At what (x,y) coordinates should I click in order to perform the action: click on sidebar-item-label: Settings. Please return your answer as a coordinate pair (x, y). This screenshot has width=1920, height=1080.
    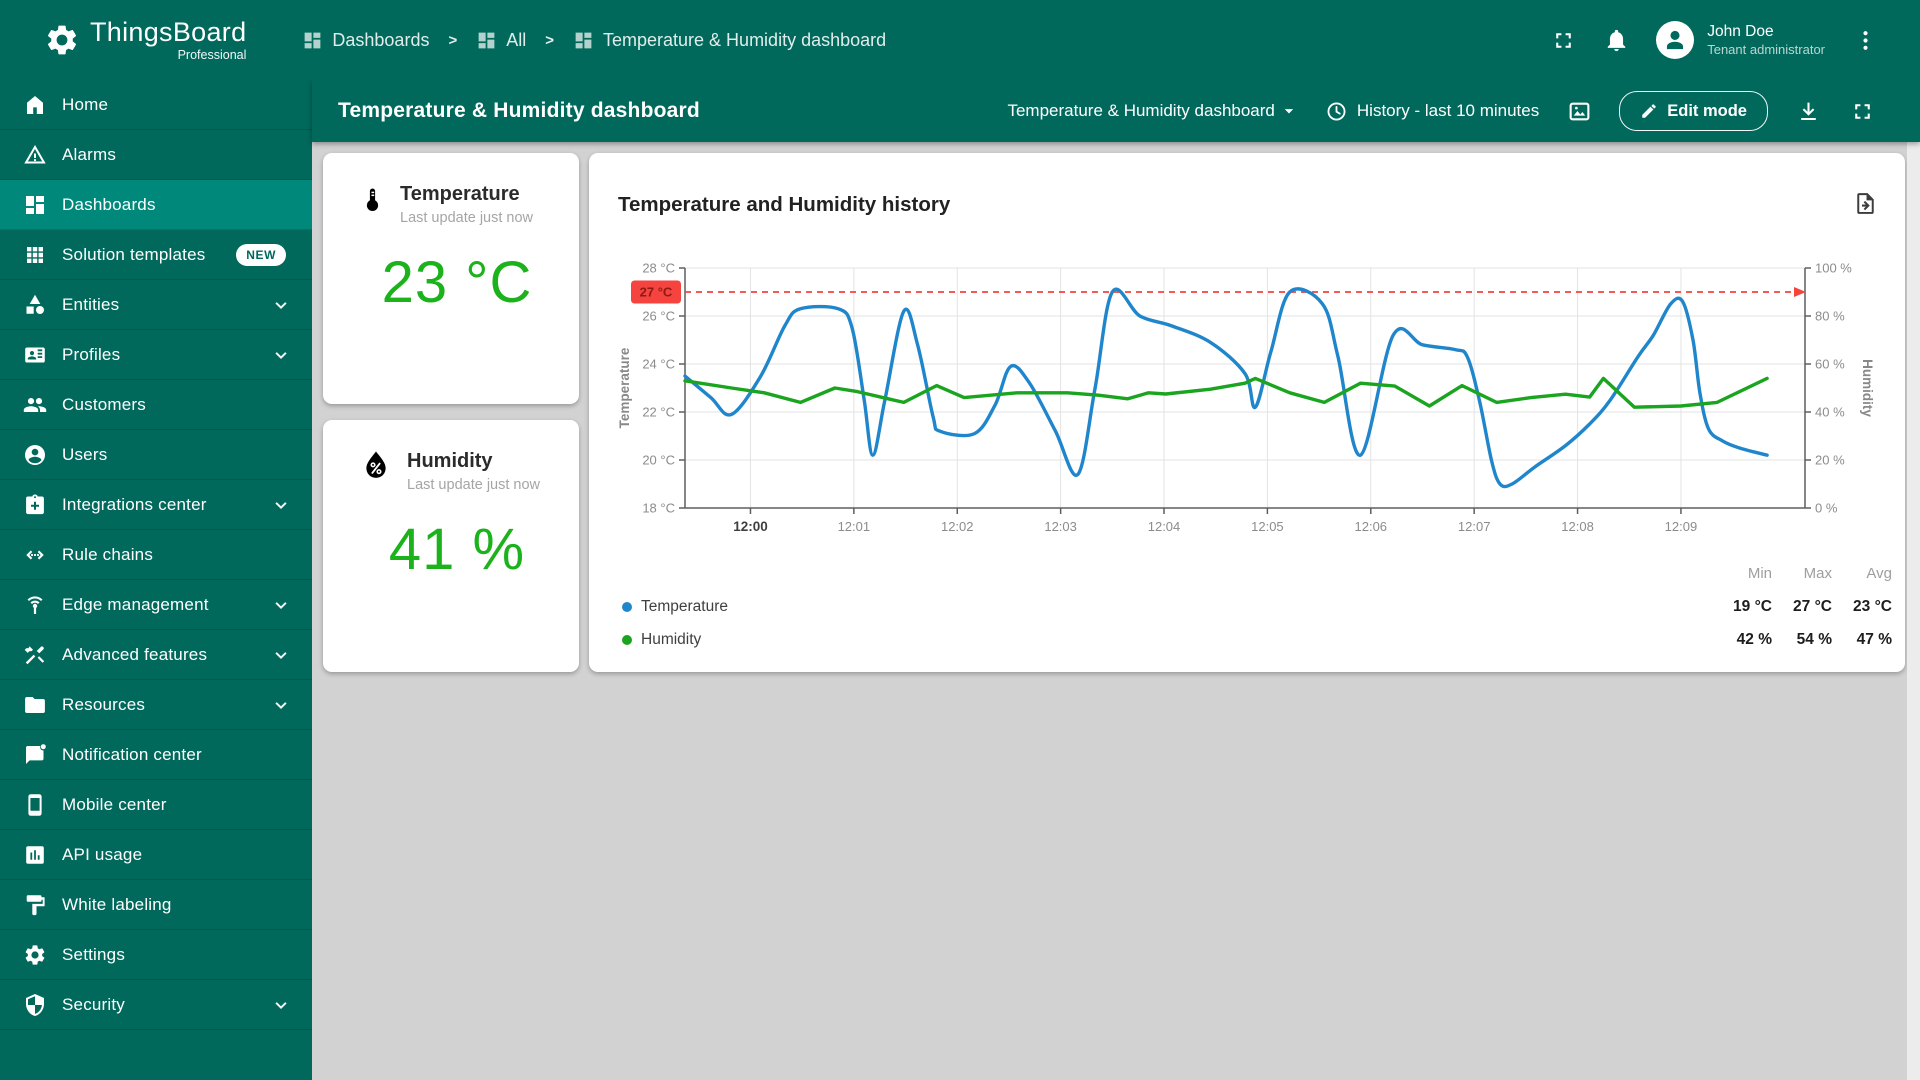
    Looking at the image, I should click on (94, 954).